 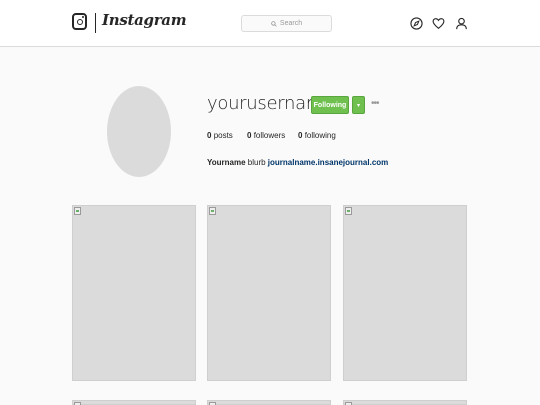 I want to click on instagram-wordmark: Instagram, so click(x=144, y=20).